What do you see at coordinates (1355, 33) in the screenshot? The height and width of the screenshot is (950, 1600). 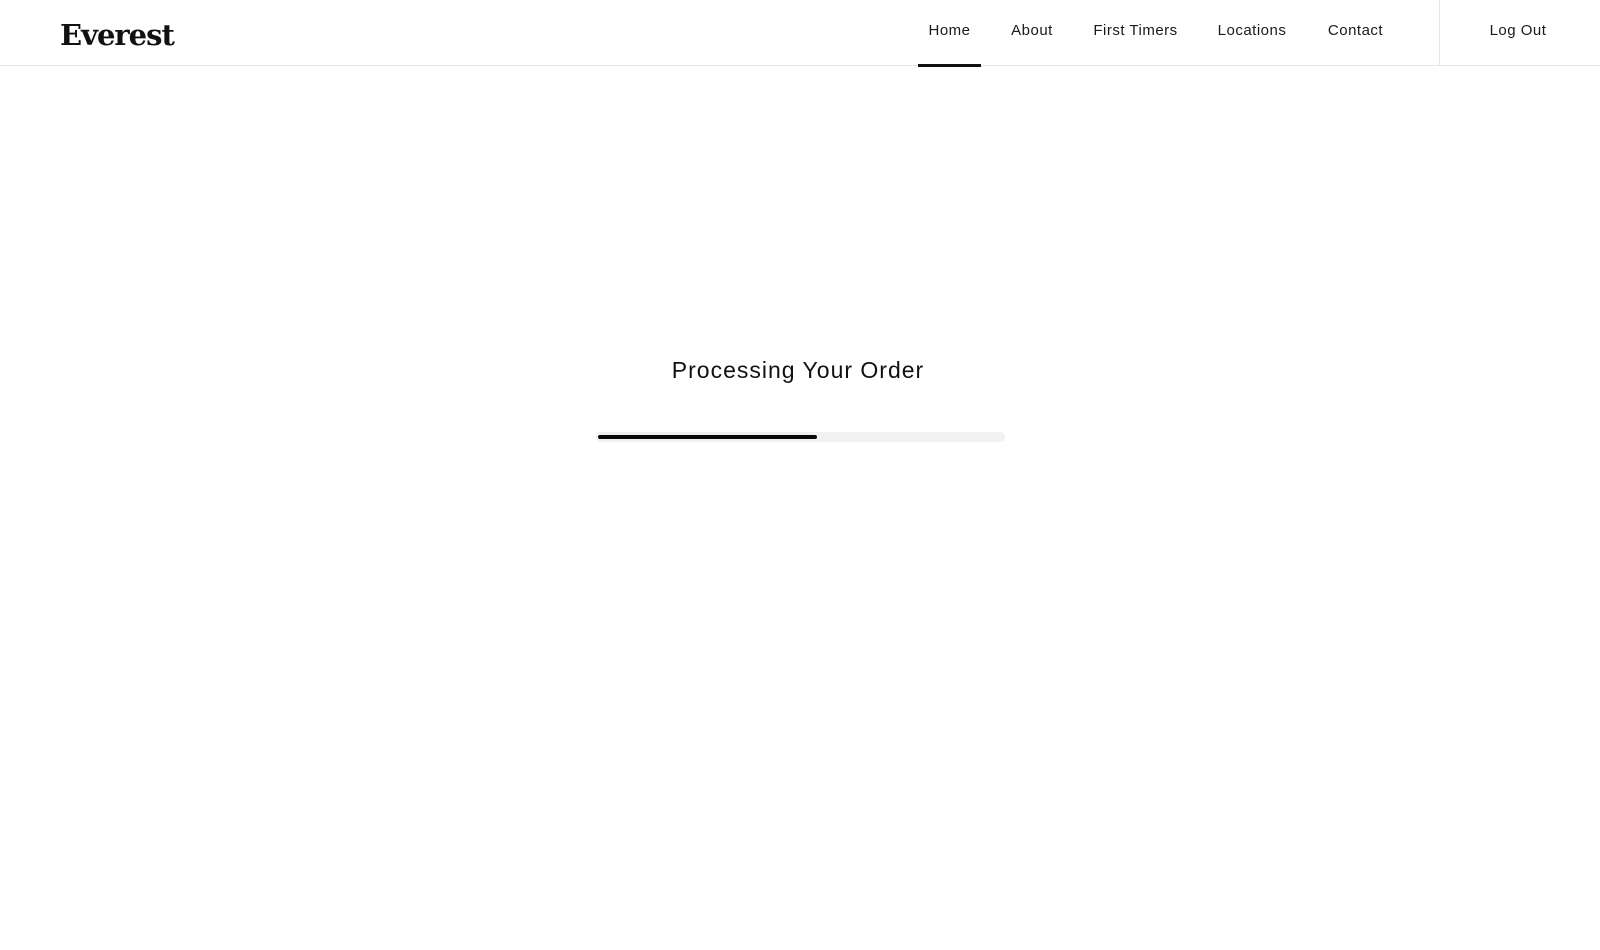 I see `nav-contact-link: Contact` at bounding box center [1355, 33].